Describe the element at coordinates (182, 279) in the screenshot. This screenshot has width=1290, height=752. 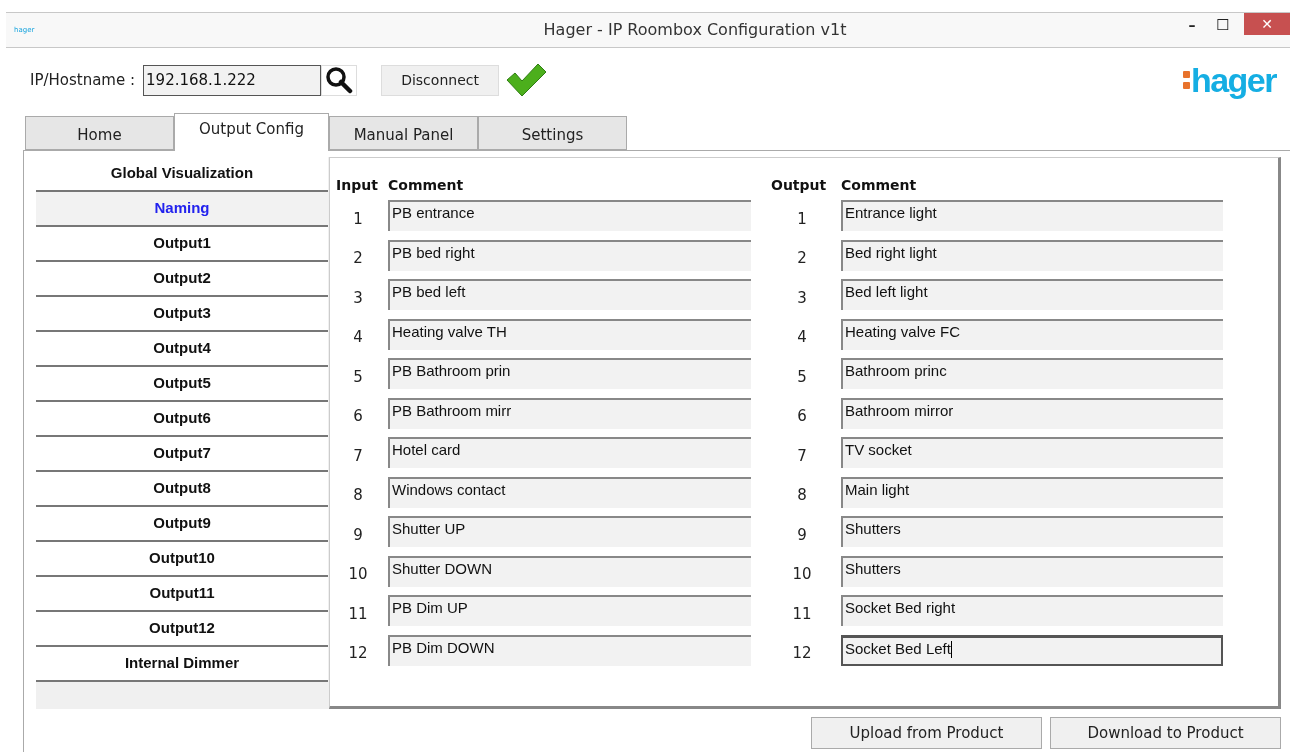
I see `sidebar-item: Output2` at that location.